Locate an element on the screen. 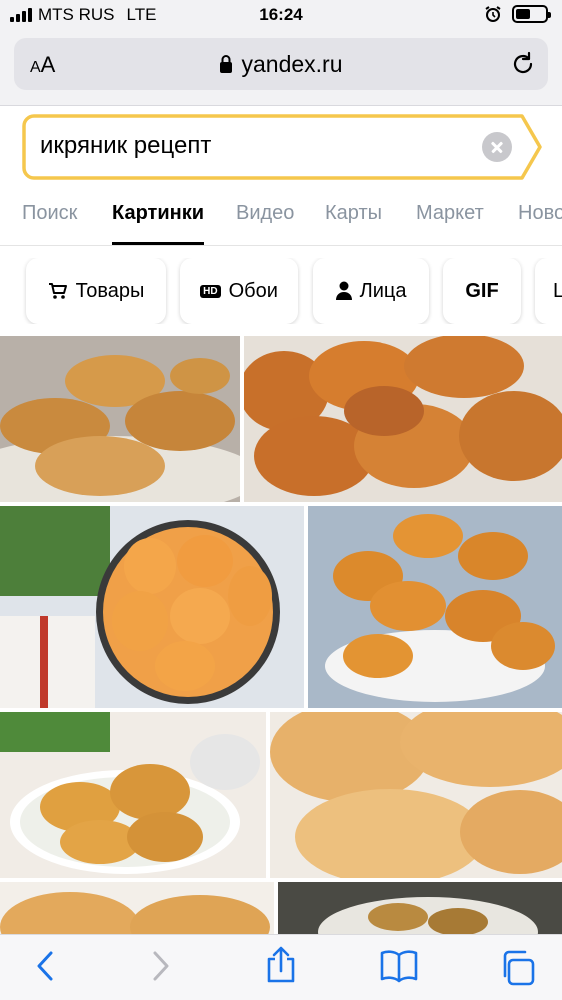 Image resolution: width=562 pixels, height=1000 pixels. chip-gif-label: GIF is located at coordinates (482, 290).